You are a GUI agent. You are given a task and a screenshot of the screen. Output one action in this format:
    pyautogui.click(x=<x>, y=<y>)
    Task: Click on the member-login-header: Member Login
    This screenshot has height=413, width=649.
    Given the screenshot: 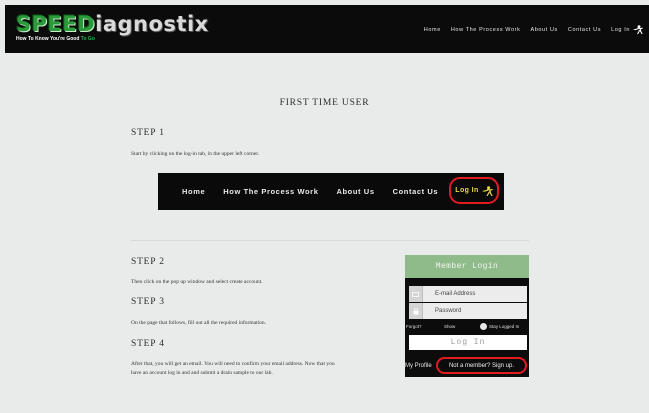 What is the action you would take?
    pyautogui.click(x=467, y=266)
    